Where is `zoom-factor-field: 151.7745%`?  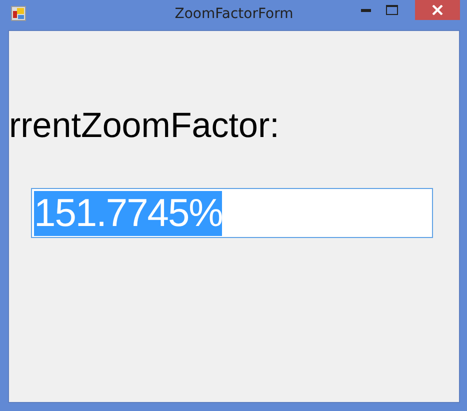 zoom-factor-field: 151.7745% is located at coordinates (232, 213).